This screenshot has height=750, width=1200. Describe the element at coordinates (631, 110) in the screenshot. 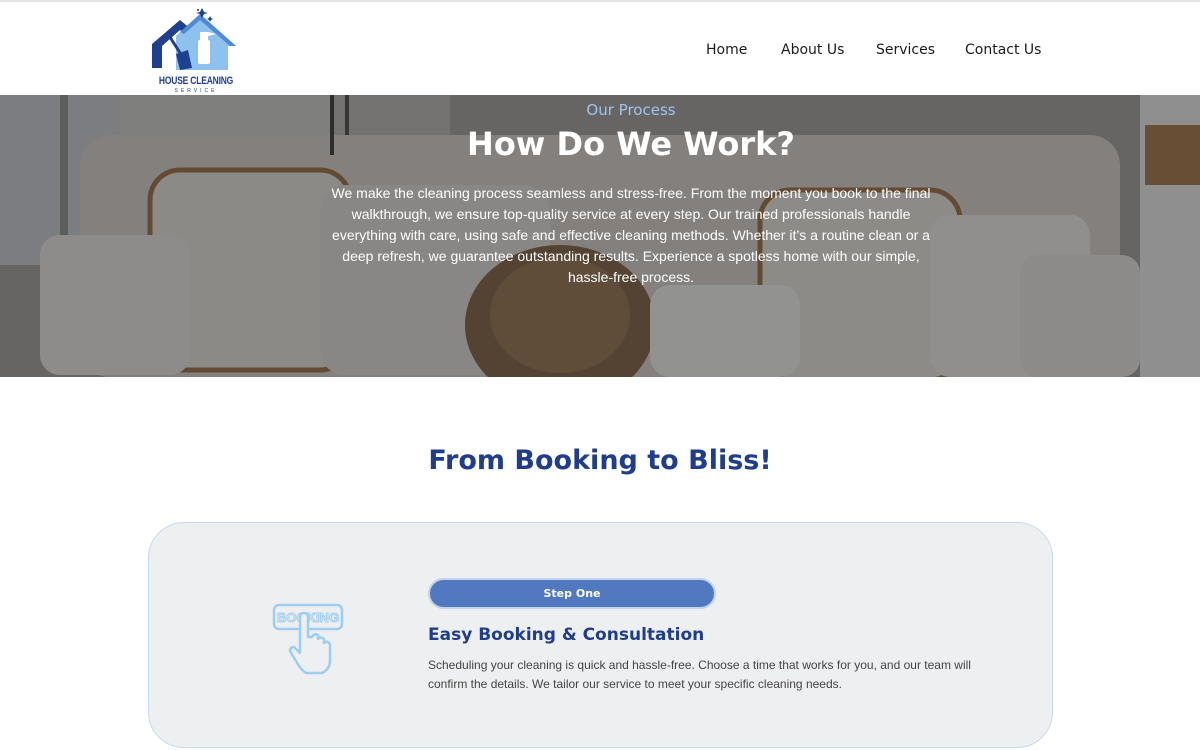

I see `hero-kicker: Our Process` at that location.